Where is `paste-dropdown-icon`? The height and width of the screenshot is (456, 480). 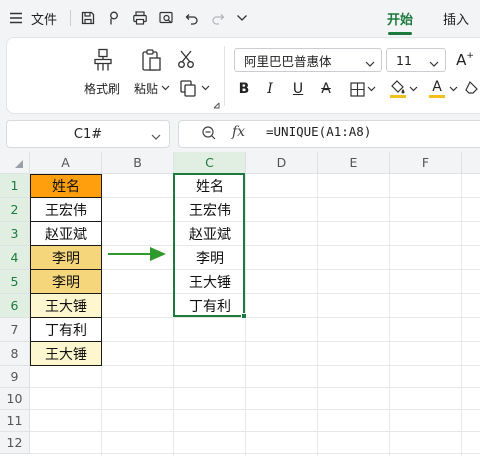
paste-dropdown-icon is located at coordinates (165, 88).